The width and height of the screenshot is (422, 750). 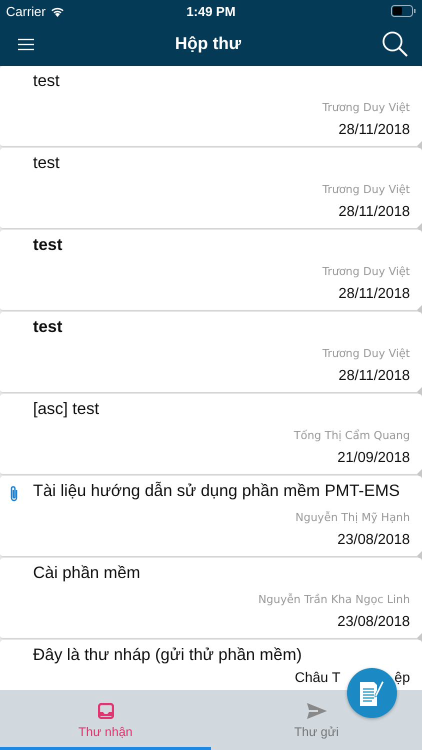 I want to click on sender-name: Nguyễn Thị Mỹ Hạnh, so click(x=352, y=518).